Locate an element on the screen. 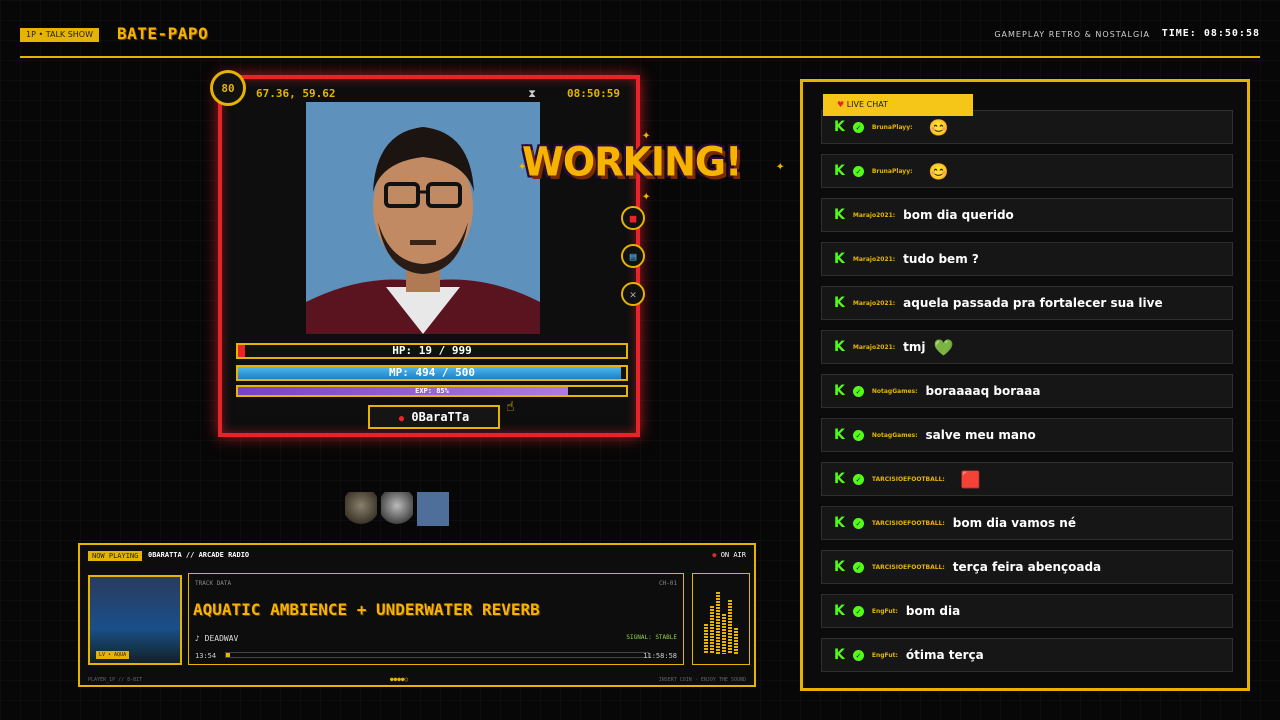 This screenshot has height=720, width=1280. footer-left: PLAYER_1P // 8-BIT is located at coordinates (115, 680).